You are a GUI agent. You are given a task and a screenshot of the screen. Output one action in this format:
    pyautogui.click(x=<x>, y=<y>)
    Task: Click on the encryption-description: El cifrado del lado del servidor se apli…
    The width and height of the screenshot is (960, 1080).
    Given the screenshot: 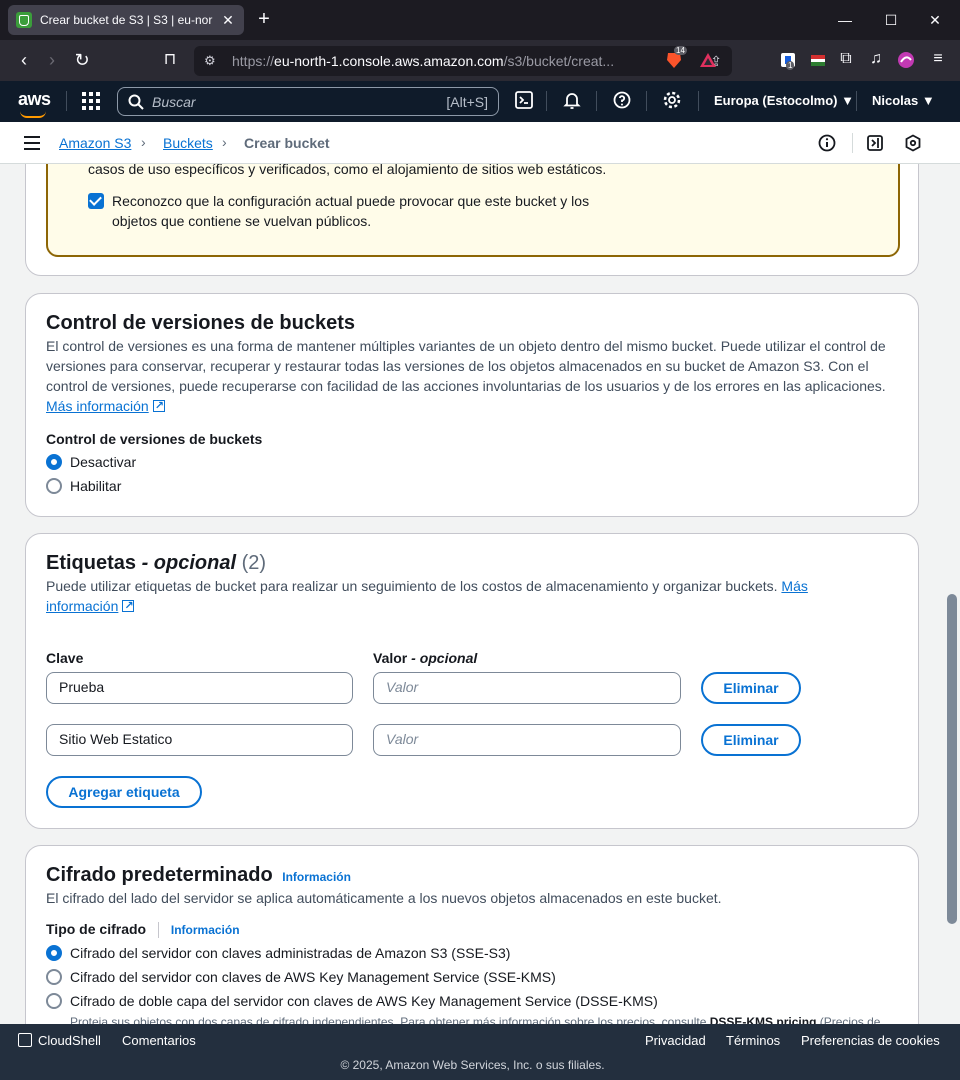 What is the action you would take?
    pyautogui.click(x=384, y=898)
    